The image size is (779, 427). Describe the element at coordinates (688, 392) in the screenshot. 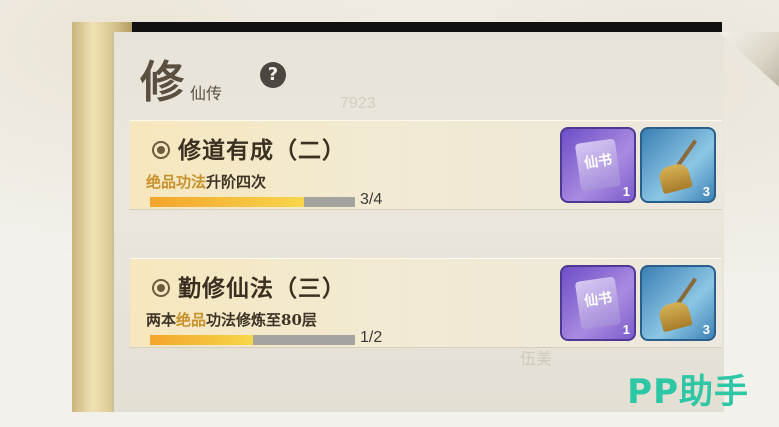

I see `pp-assistant-watermark: PP助手` at that location.